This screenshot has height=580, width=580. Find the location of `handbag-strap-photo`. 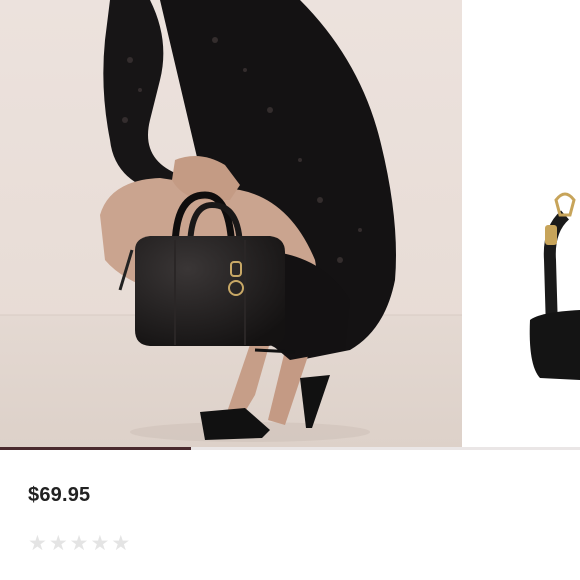

handbag-strap-photo is located at coordinates (525, 223).